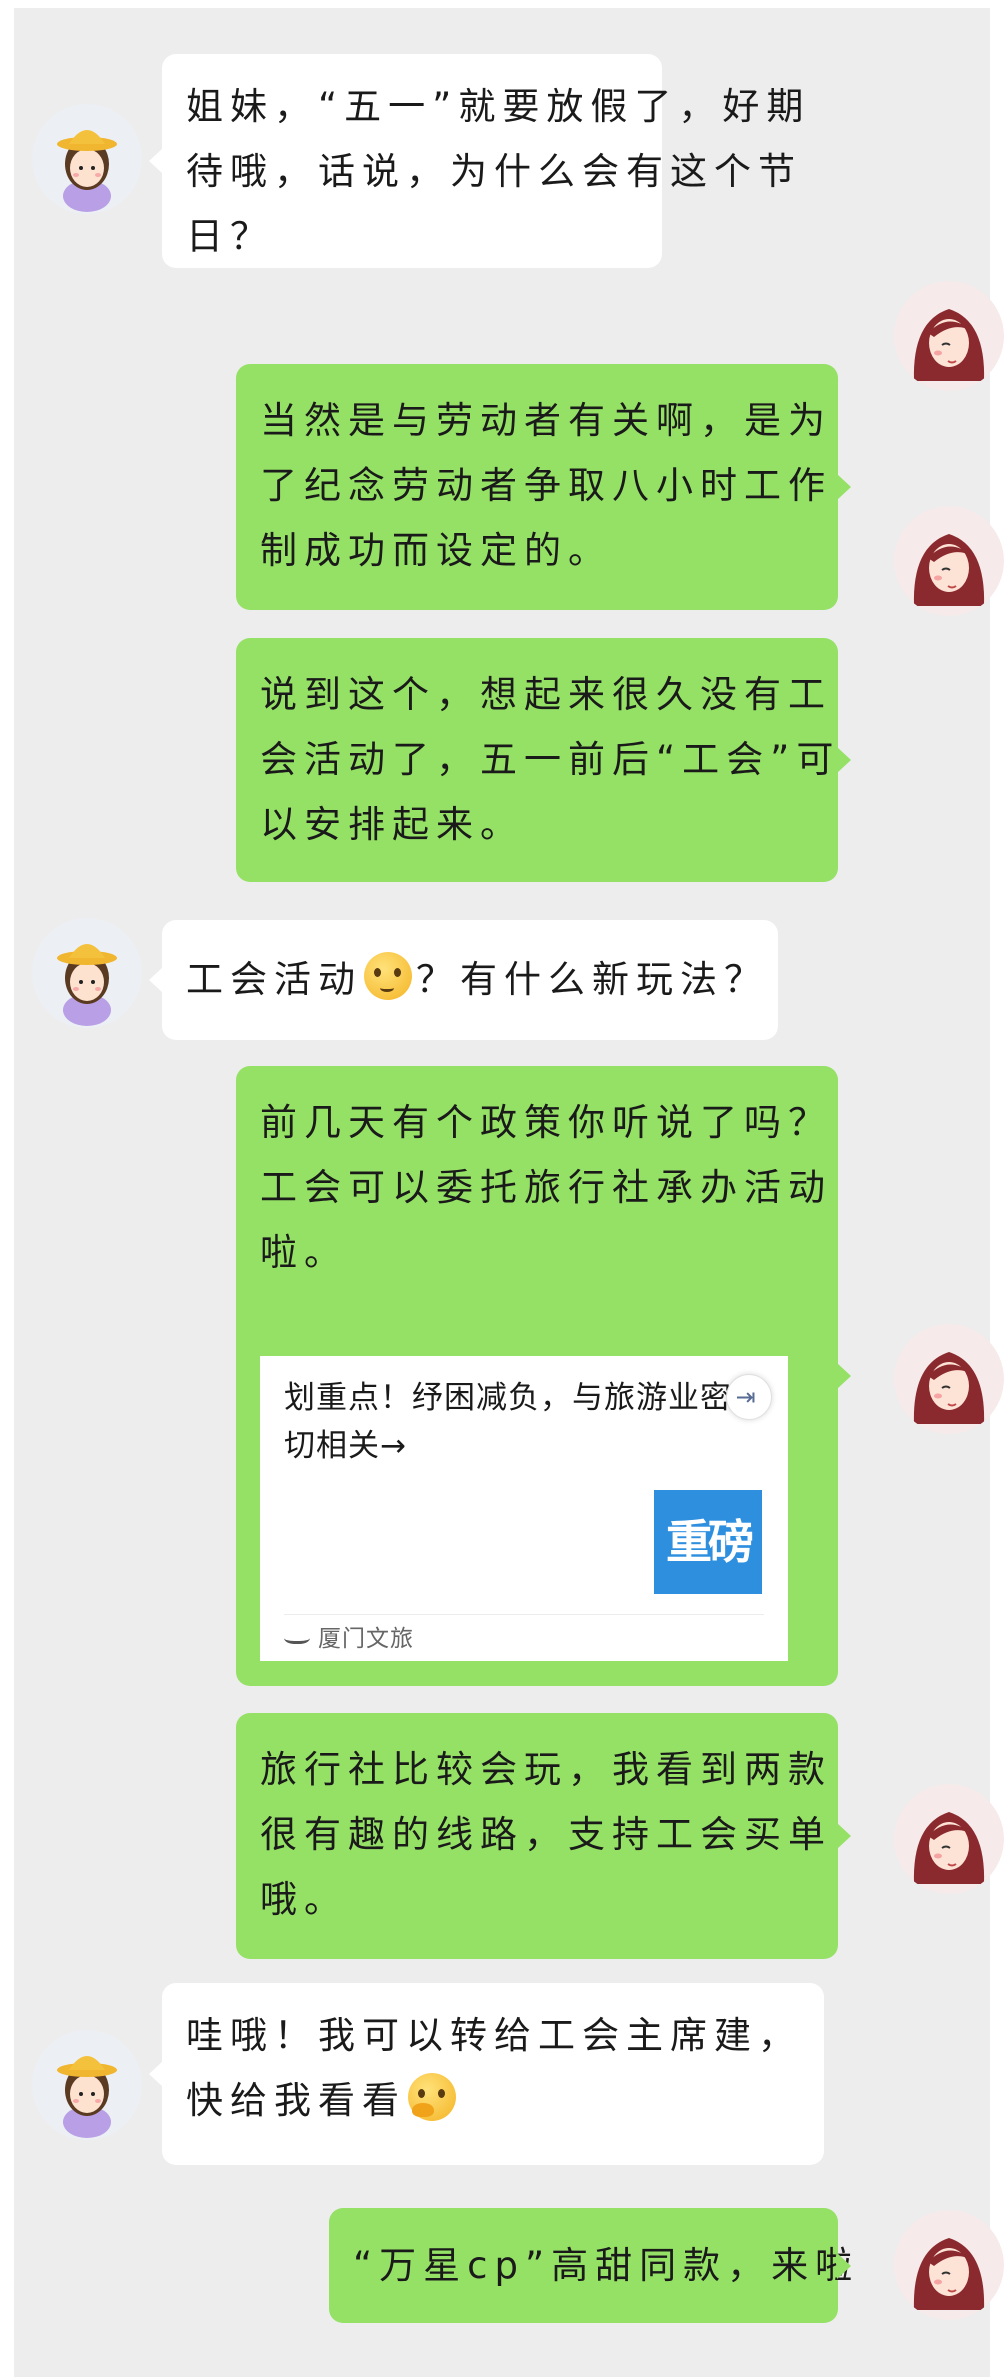 This screenshot has width=1005, height=2377. I want to click on message-bubble-outgoing: “万星cp”高甜同款，来啦, so click(594, 2265).